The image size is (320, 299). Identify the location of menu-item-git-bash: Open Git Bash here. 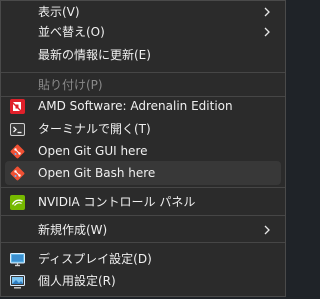
(143, 173).